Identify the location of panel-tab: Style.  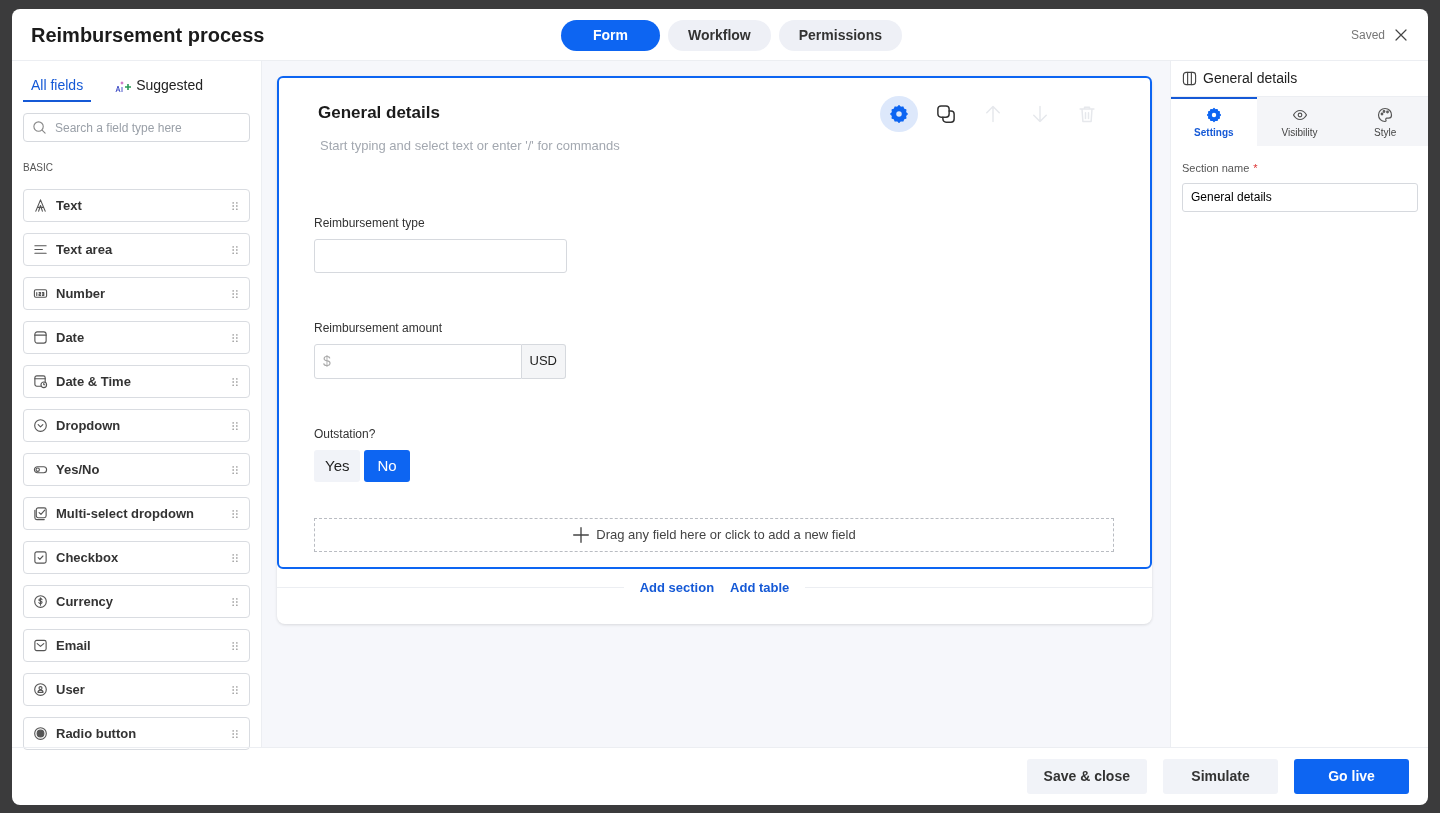
(1385, 121).